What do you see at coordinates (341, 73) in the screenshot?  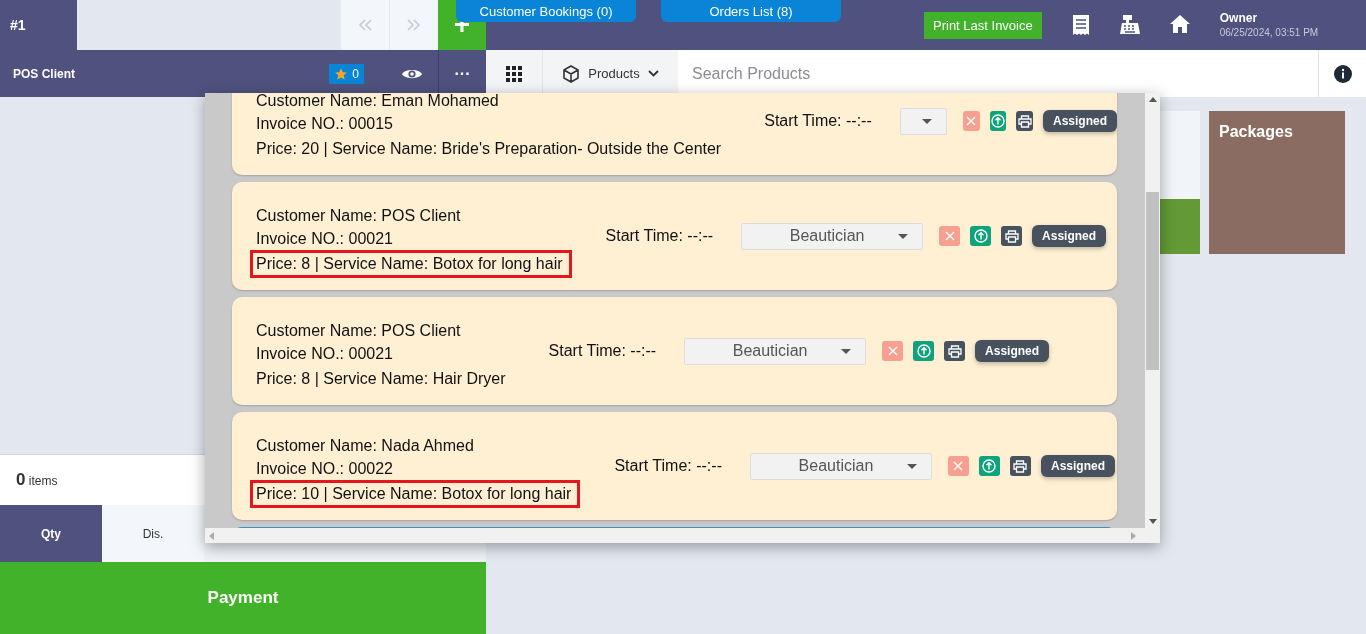 I see `star-icon` at bounding box center [341, 73].